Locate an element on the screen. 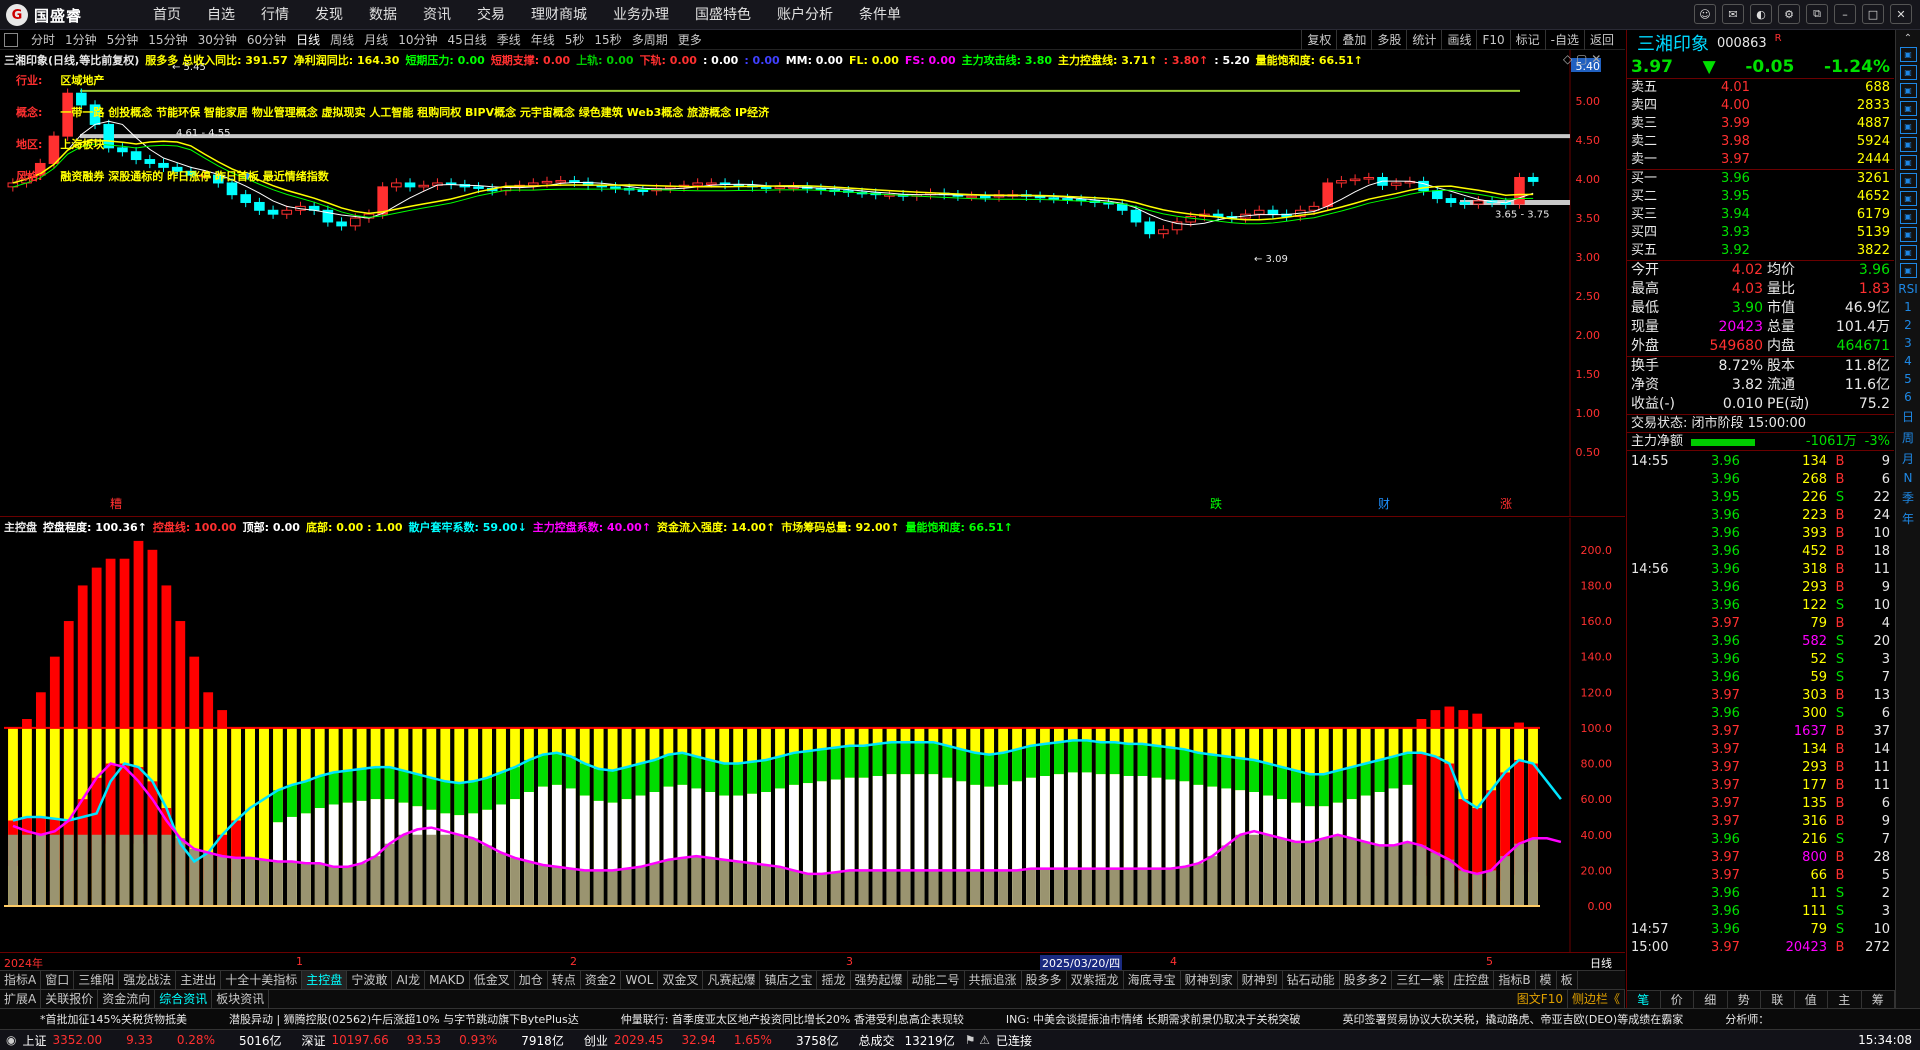  period-option: 15秒 is located at coordinates (607, 40).